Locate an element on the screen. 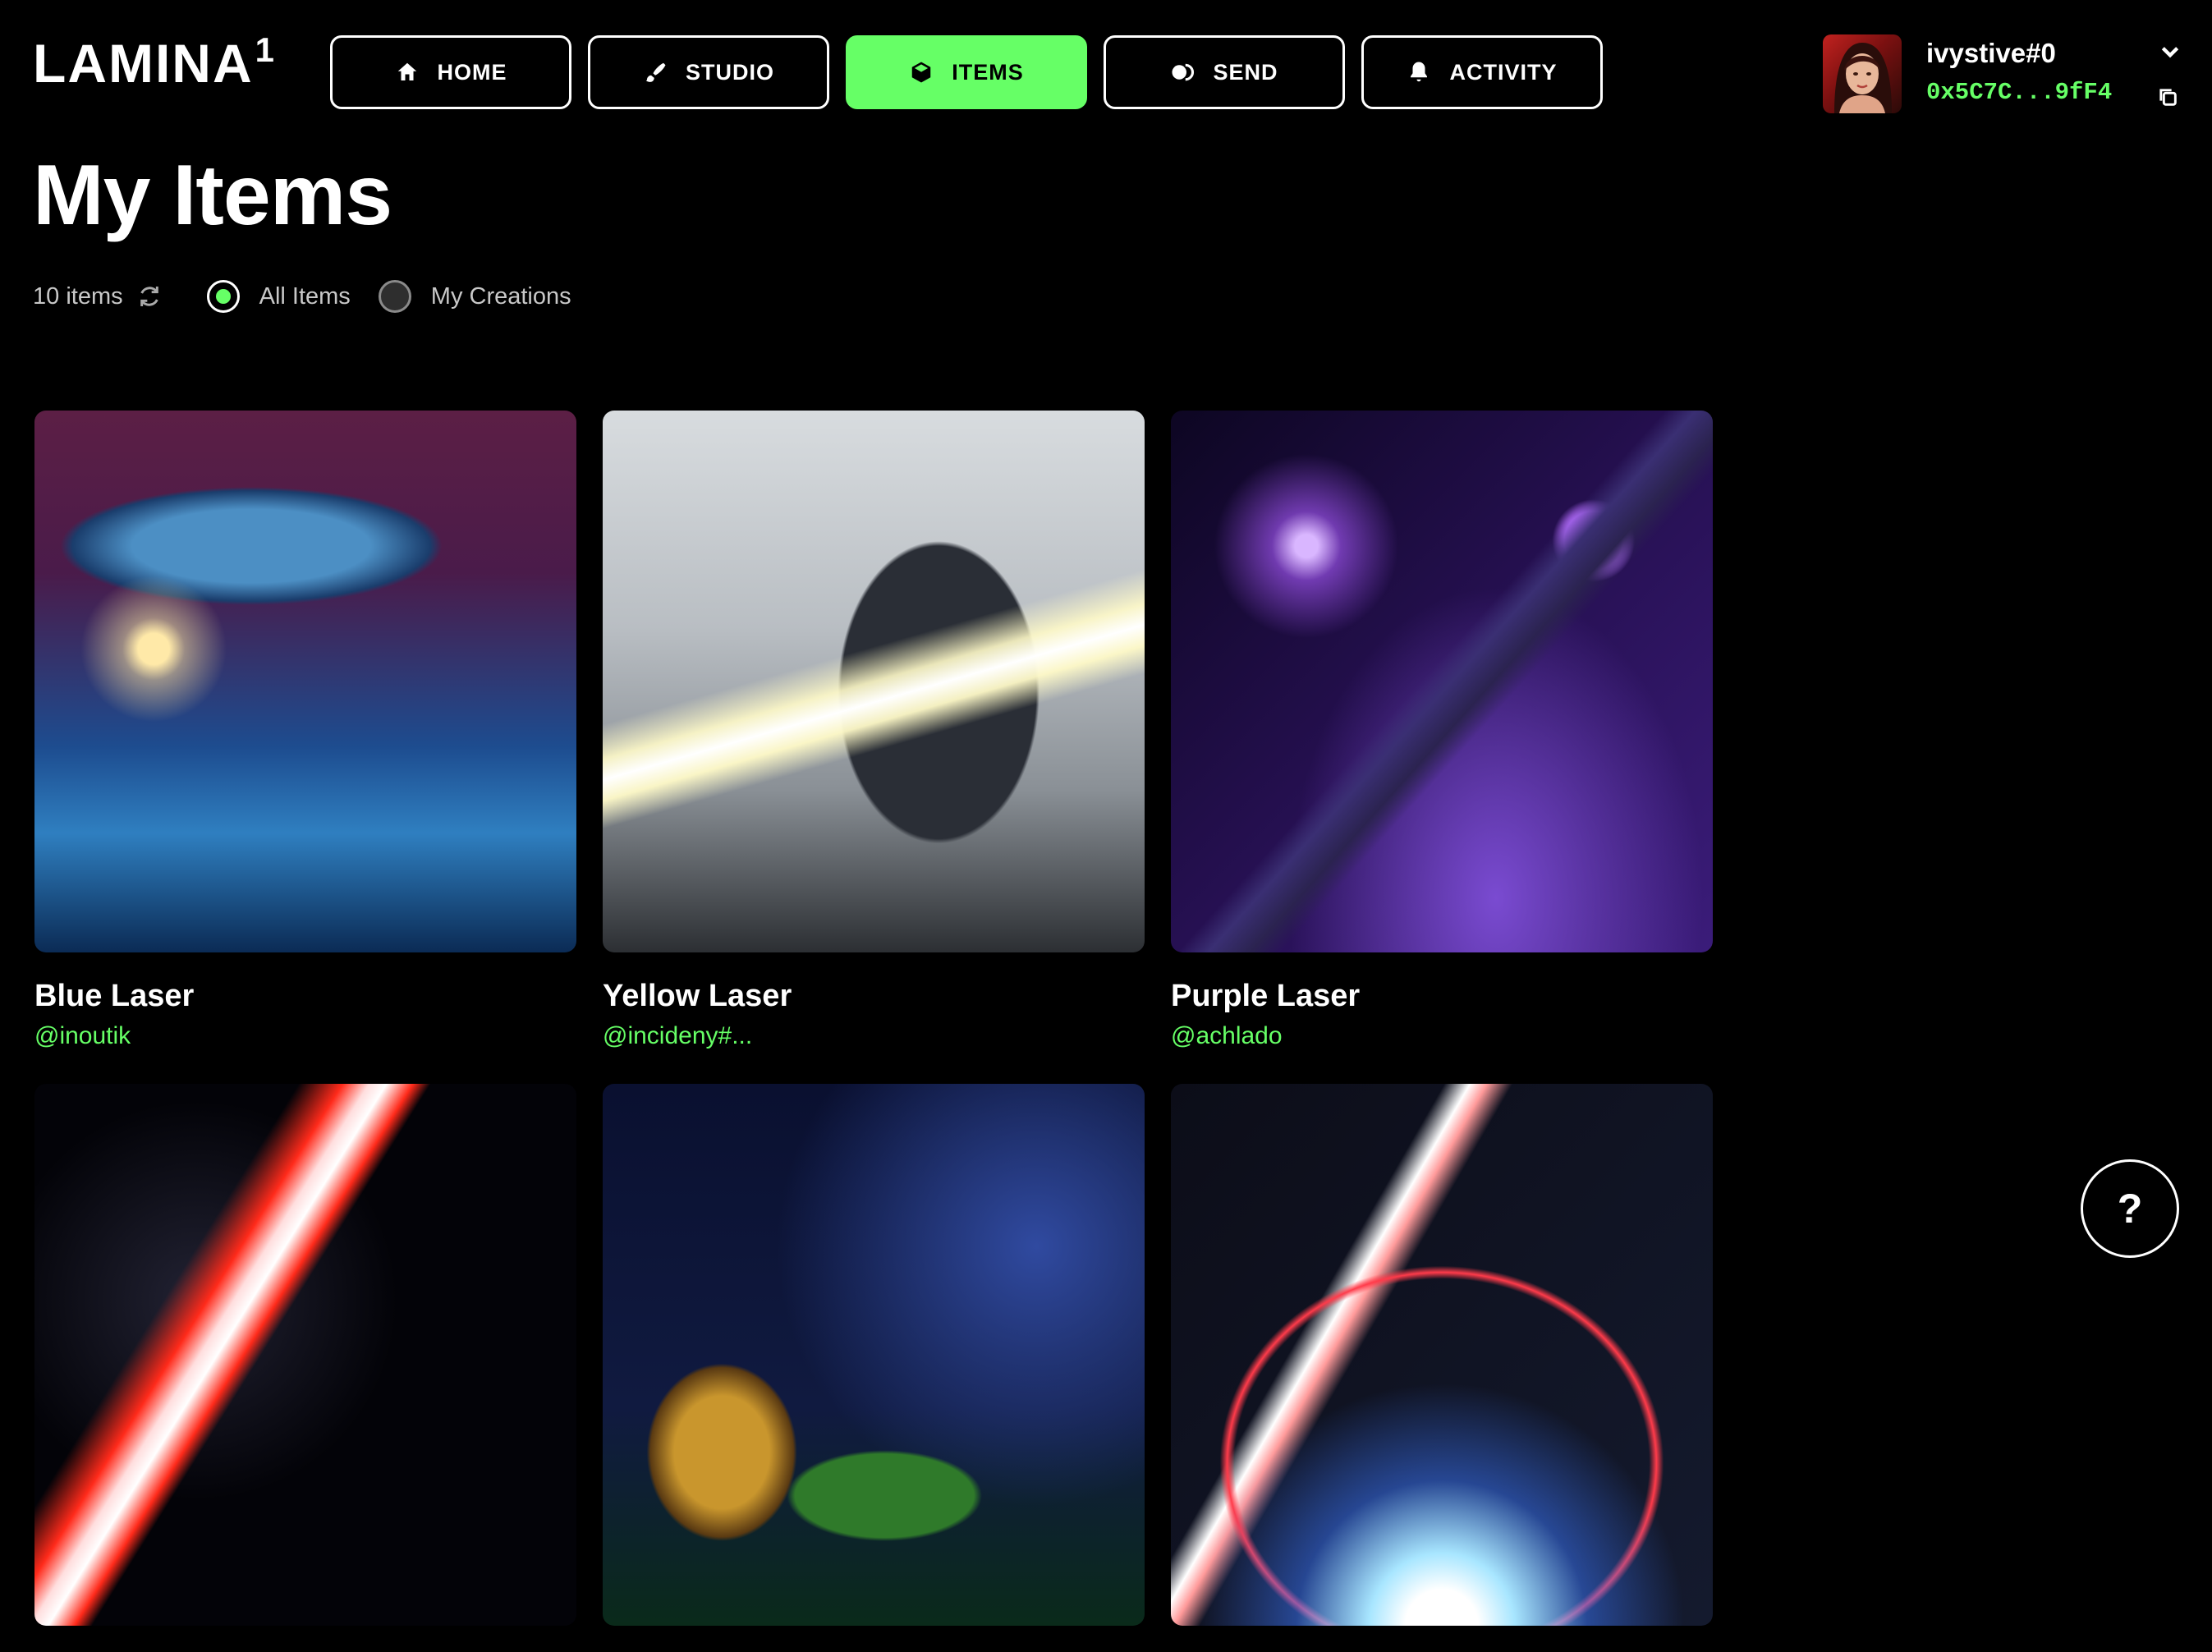  item-title: Purple Laser is located at coordinates (1266, 996).